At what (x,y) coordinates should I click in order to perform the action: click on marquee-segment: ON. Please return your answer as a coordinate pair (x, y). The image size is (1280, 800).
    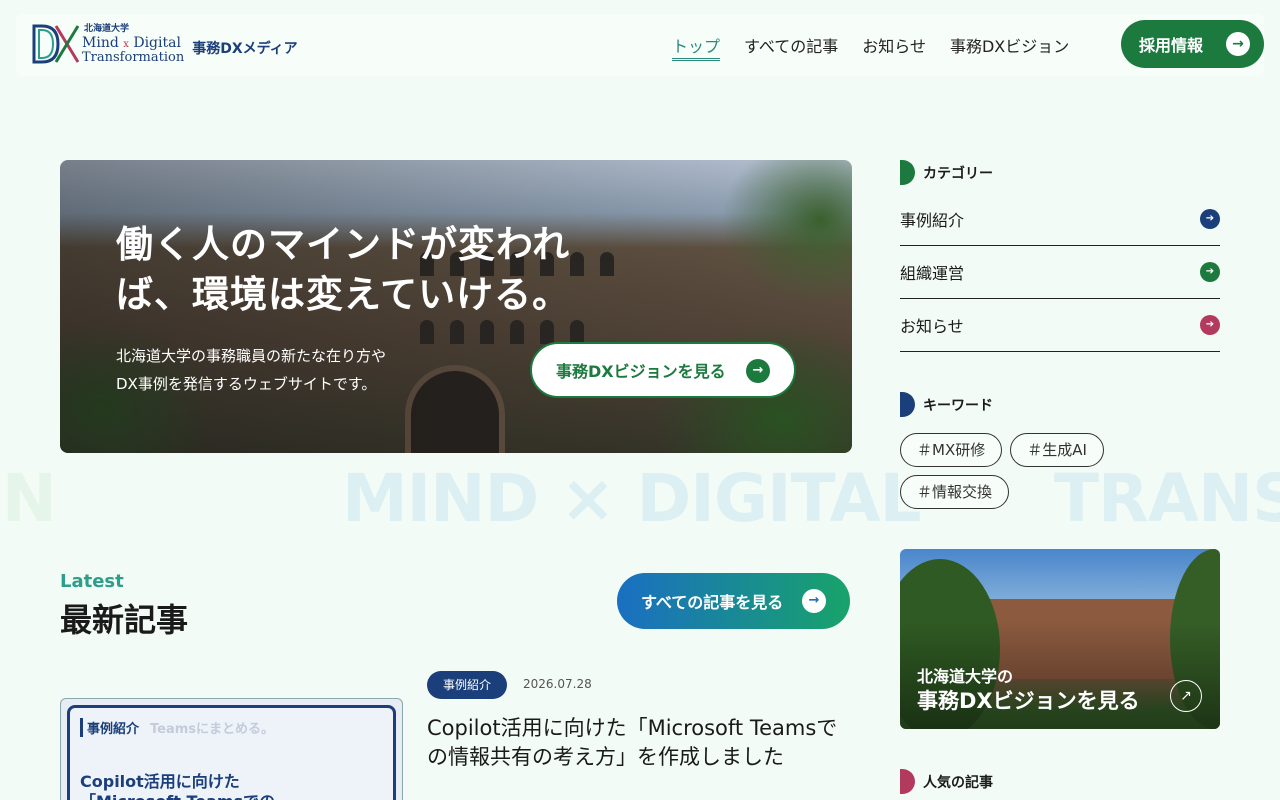
    Looking at the image, I should click on (28, 498).